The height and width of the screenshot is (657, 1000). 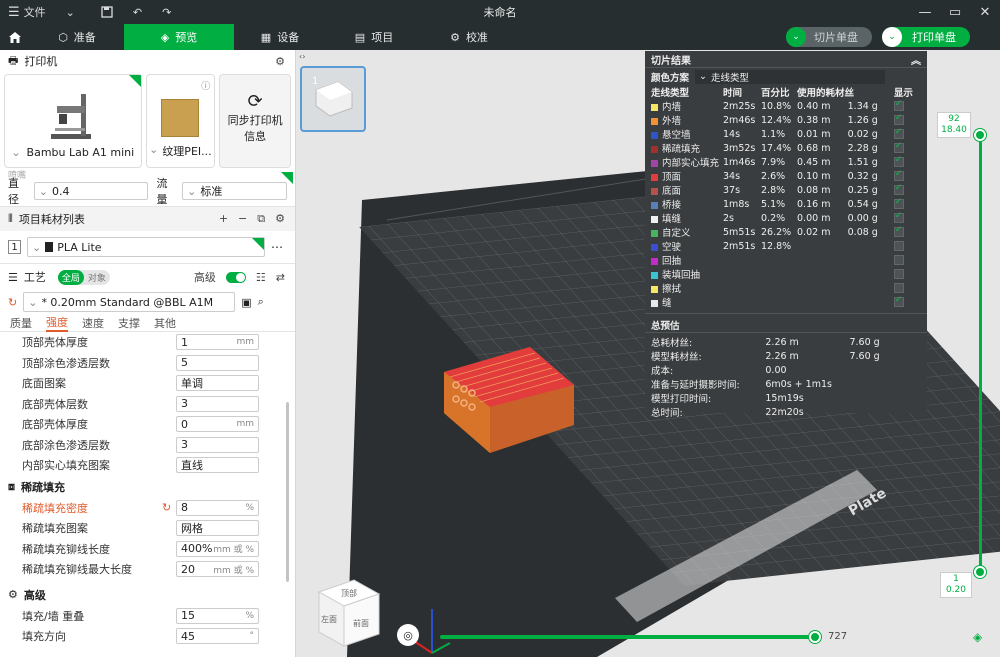 What do you see at coordinates (786, 190) in the screenshot?
I see `feature-row: 底面 37s 2.8% 0.08 m 0.25 g` at bounding box center [786, 190].